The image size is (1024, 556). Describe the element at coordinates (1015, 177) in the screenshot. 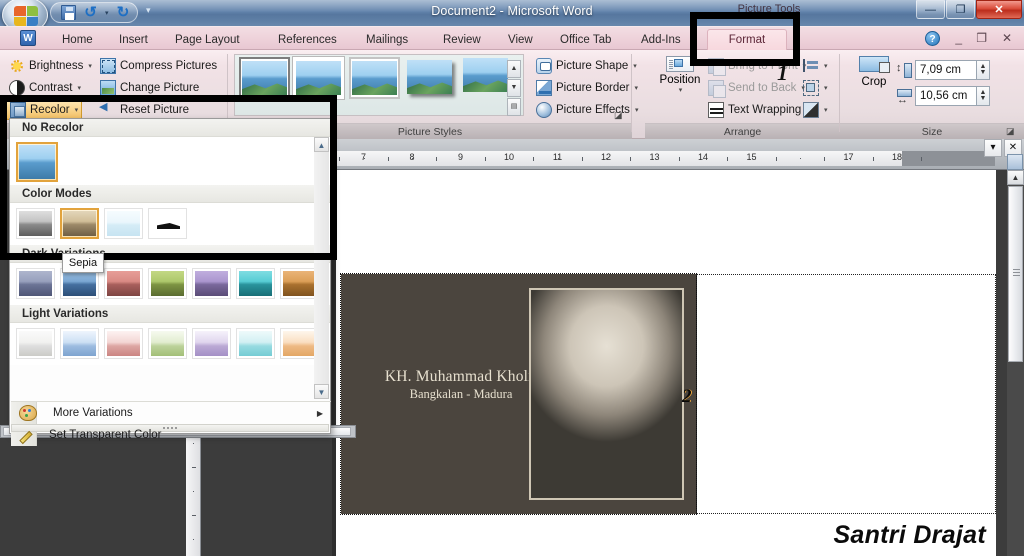

I see `scroll-up-button: ▲` at that location.